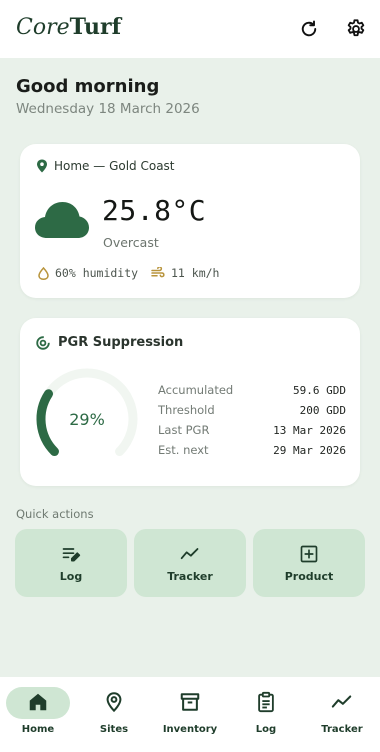  Describe the element at coordinates (62, 220) in the screenshot. I see `cloud-icon` at that location.